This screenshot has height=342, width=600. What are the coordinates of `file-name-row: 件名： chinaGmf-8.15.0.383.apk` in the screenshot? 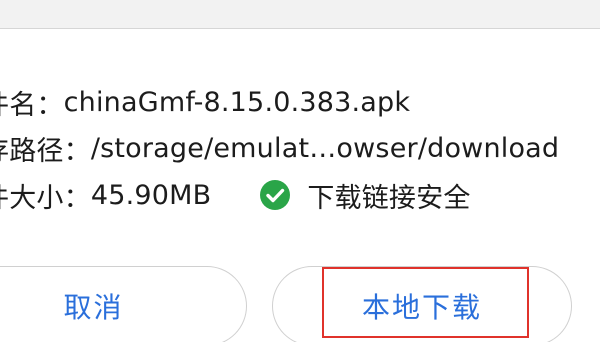 It's located at (205, 102).